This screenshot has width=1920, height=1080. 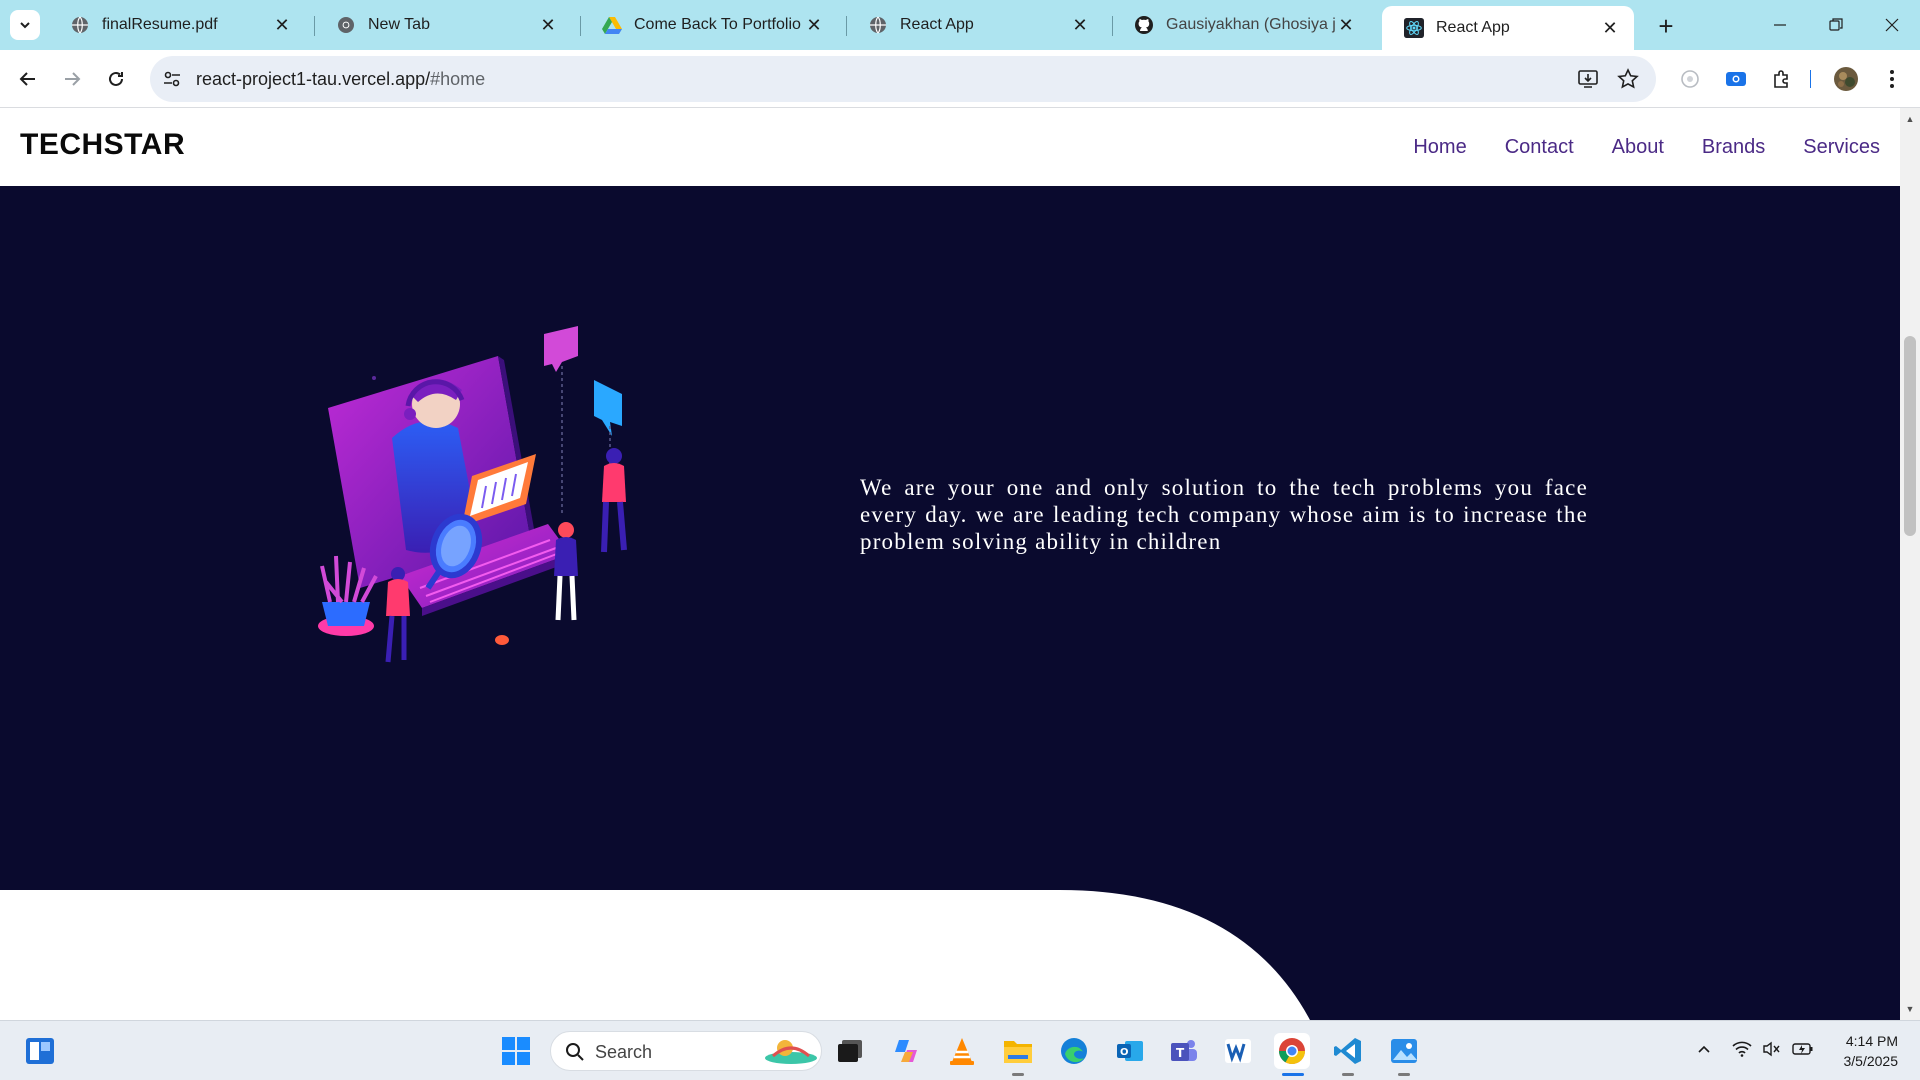 What do you see at coordinates (1588, 79) in the screenshot?
I see `install-app-icon` at bounding box center [1588, 79].